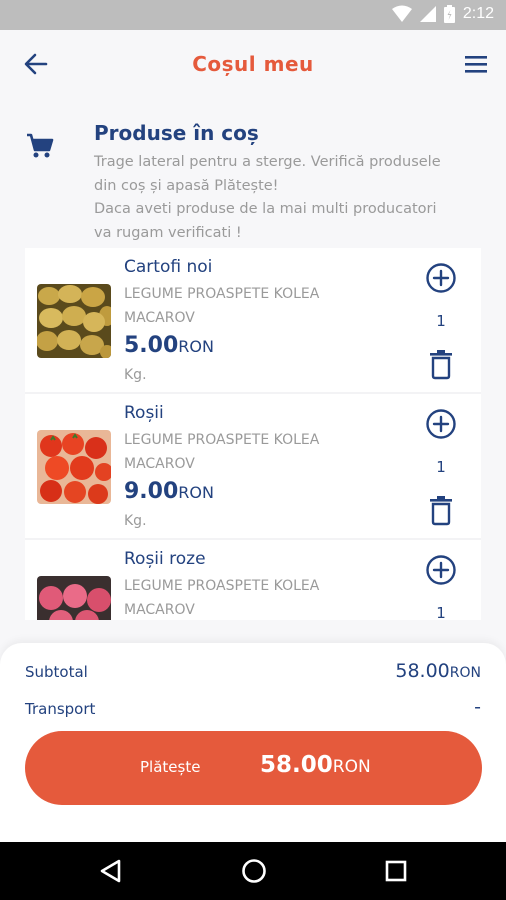  What do you see at coordinates (477, 707) in the screenshot?
I see `transport-value: -` at bounding box center [477, 707].